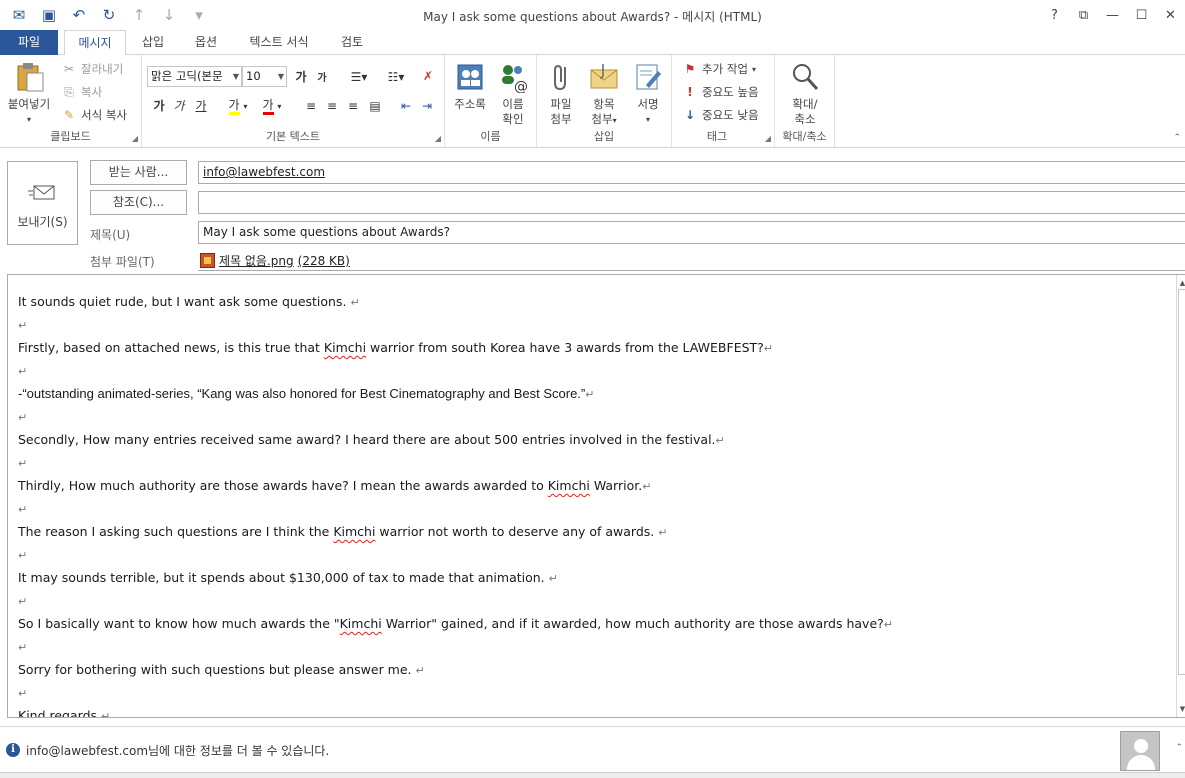  I want to click on increase-indent-button: ⇥, so click(427, 106).